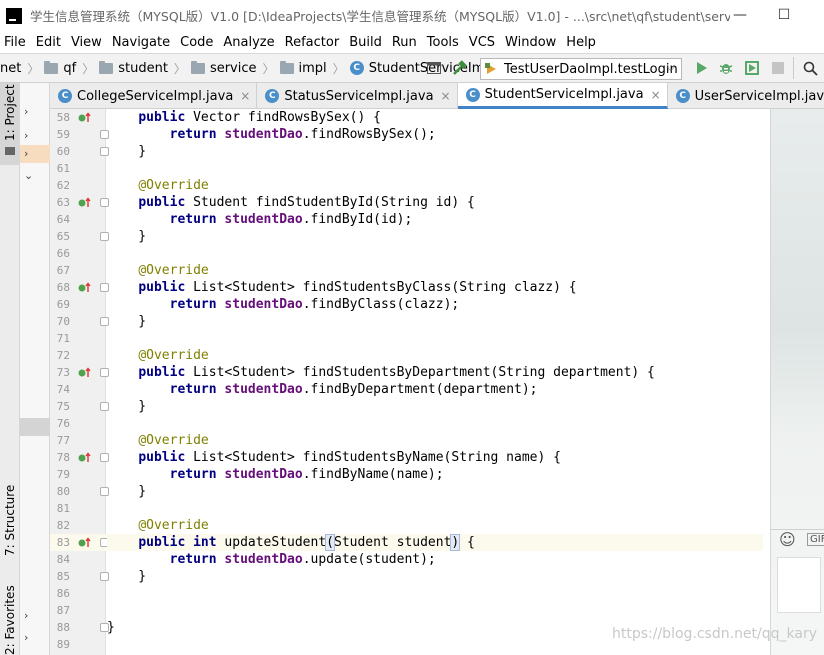 This screenshot has height=655, width=824. What do you see at coordinates (60, 525) in the screenshot?
I see `line-number: 82` at bounding box center [60, 525].